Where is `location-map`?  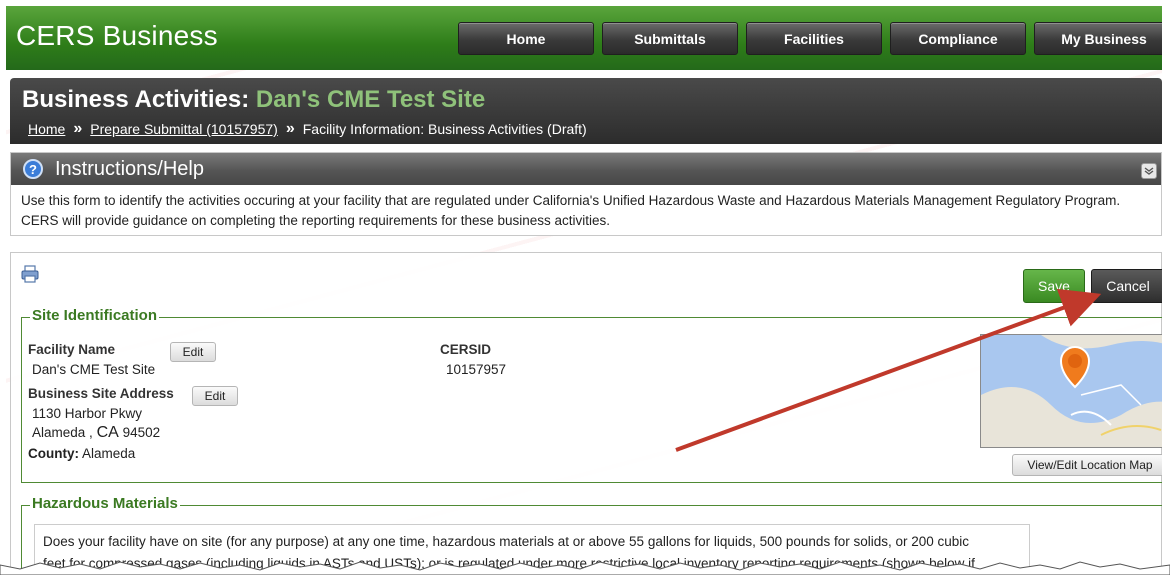
location-map is located at coordinates (1071, 391).